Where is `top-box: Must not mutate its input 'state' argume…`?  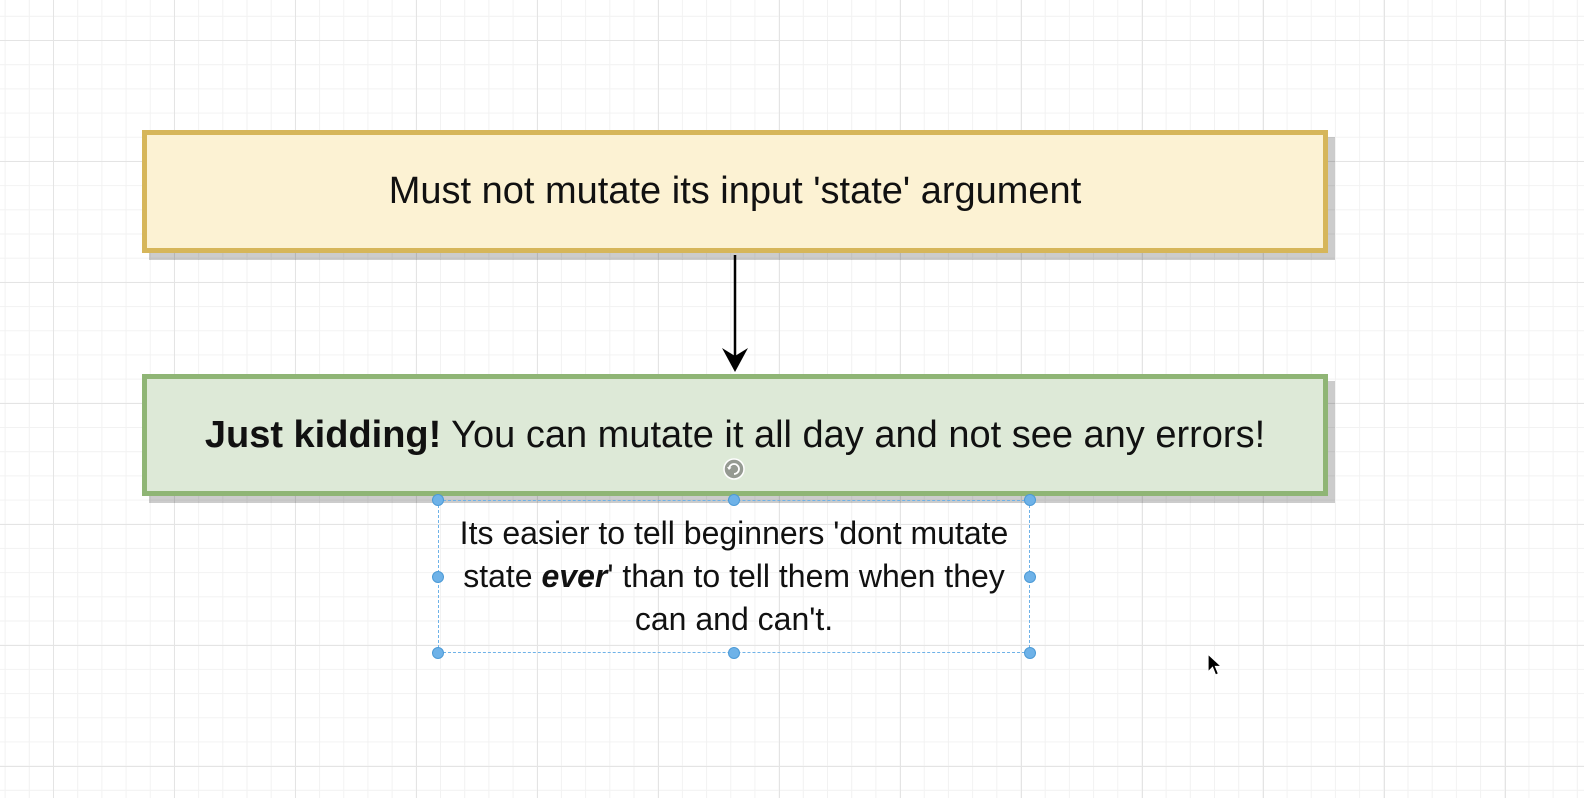 top-box: Must not mutate its input 'state' argume… is located at coordinates (735, 191).